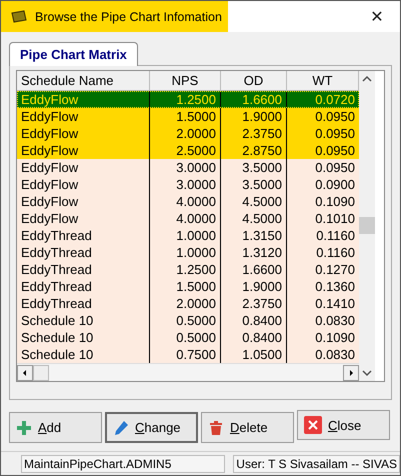 This screenshot has height=476, width=401. Describe the element at coordinates (188, 99) in the screenshot. I see `table-row: EddyFlow 1.2500 1.6600 0.0720` at that location.